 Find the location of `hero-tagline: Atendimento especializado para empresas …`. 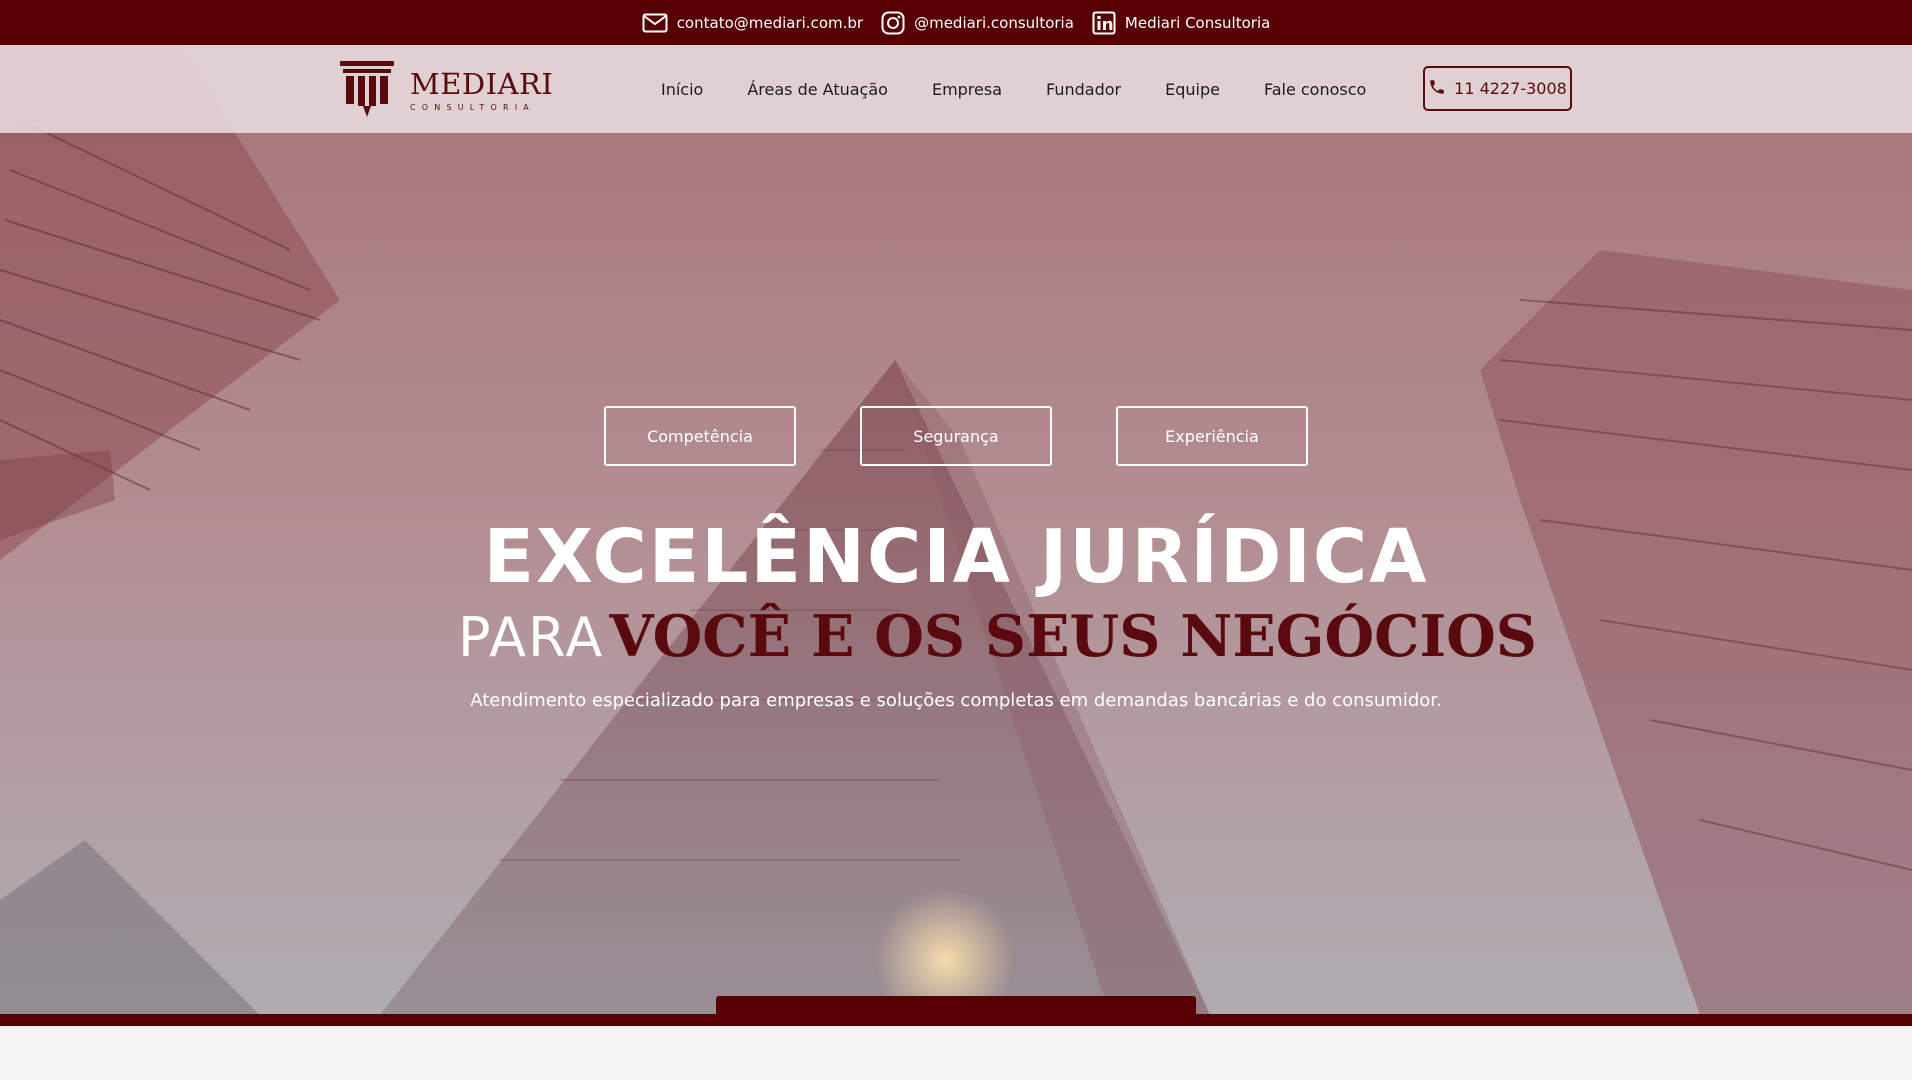

hero-tagline: Atendimento especializado para empresas … is located at coordinates (956, 700).